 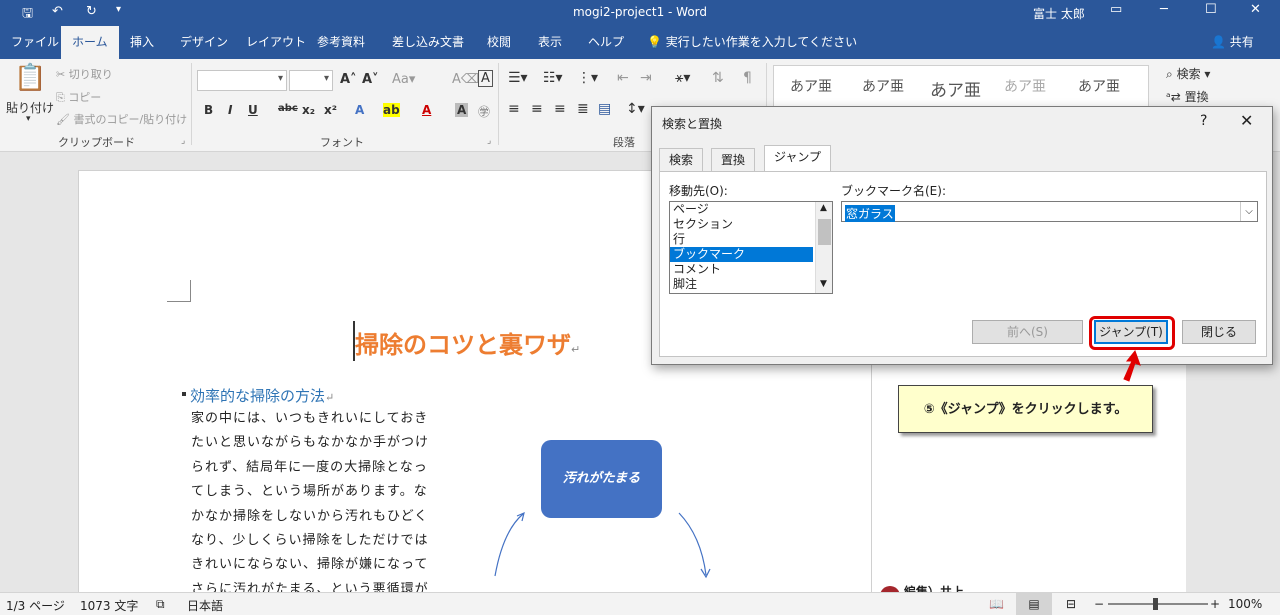 I want to click on bullets-icon: ☰▾, so click(x=518, y=78).